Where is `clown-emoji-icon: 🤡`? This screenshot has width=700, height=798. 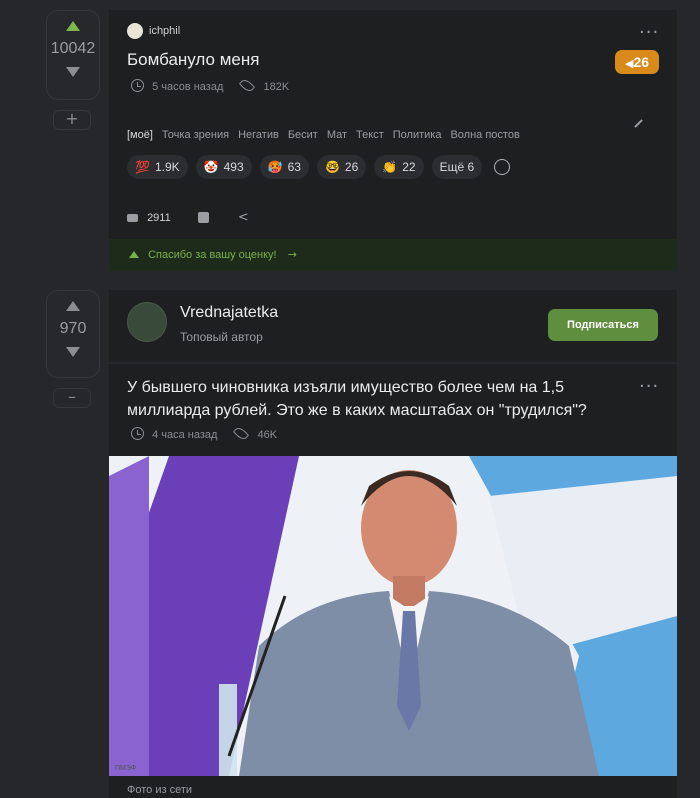
clown-emoji-icon: 🤡 is located at coordinates (211, 167).